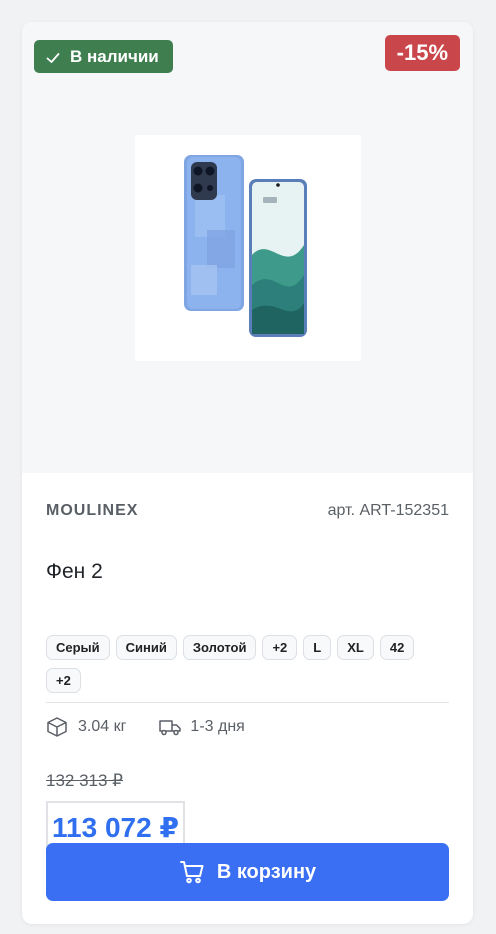 The width and height of the screenshot is (496, 934). I want to click on add-to-cart-button: В корзину, so click(247, 872).